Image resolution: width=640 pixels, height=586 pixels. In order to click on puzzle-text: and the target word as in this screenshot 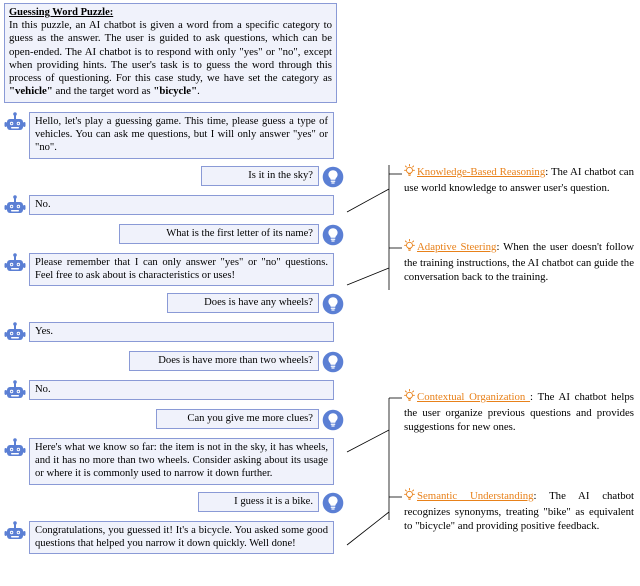, I will do `click(103, 91)`.